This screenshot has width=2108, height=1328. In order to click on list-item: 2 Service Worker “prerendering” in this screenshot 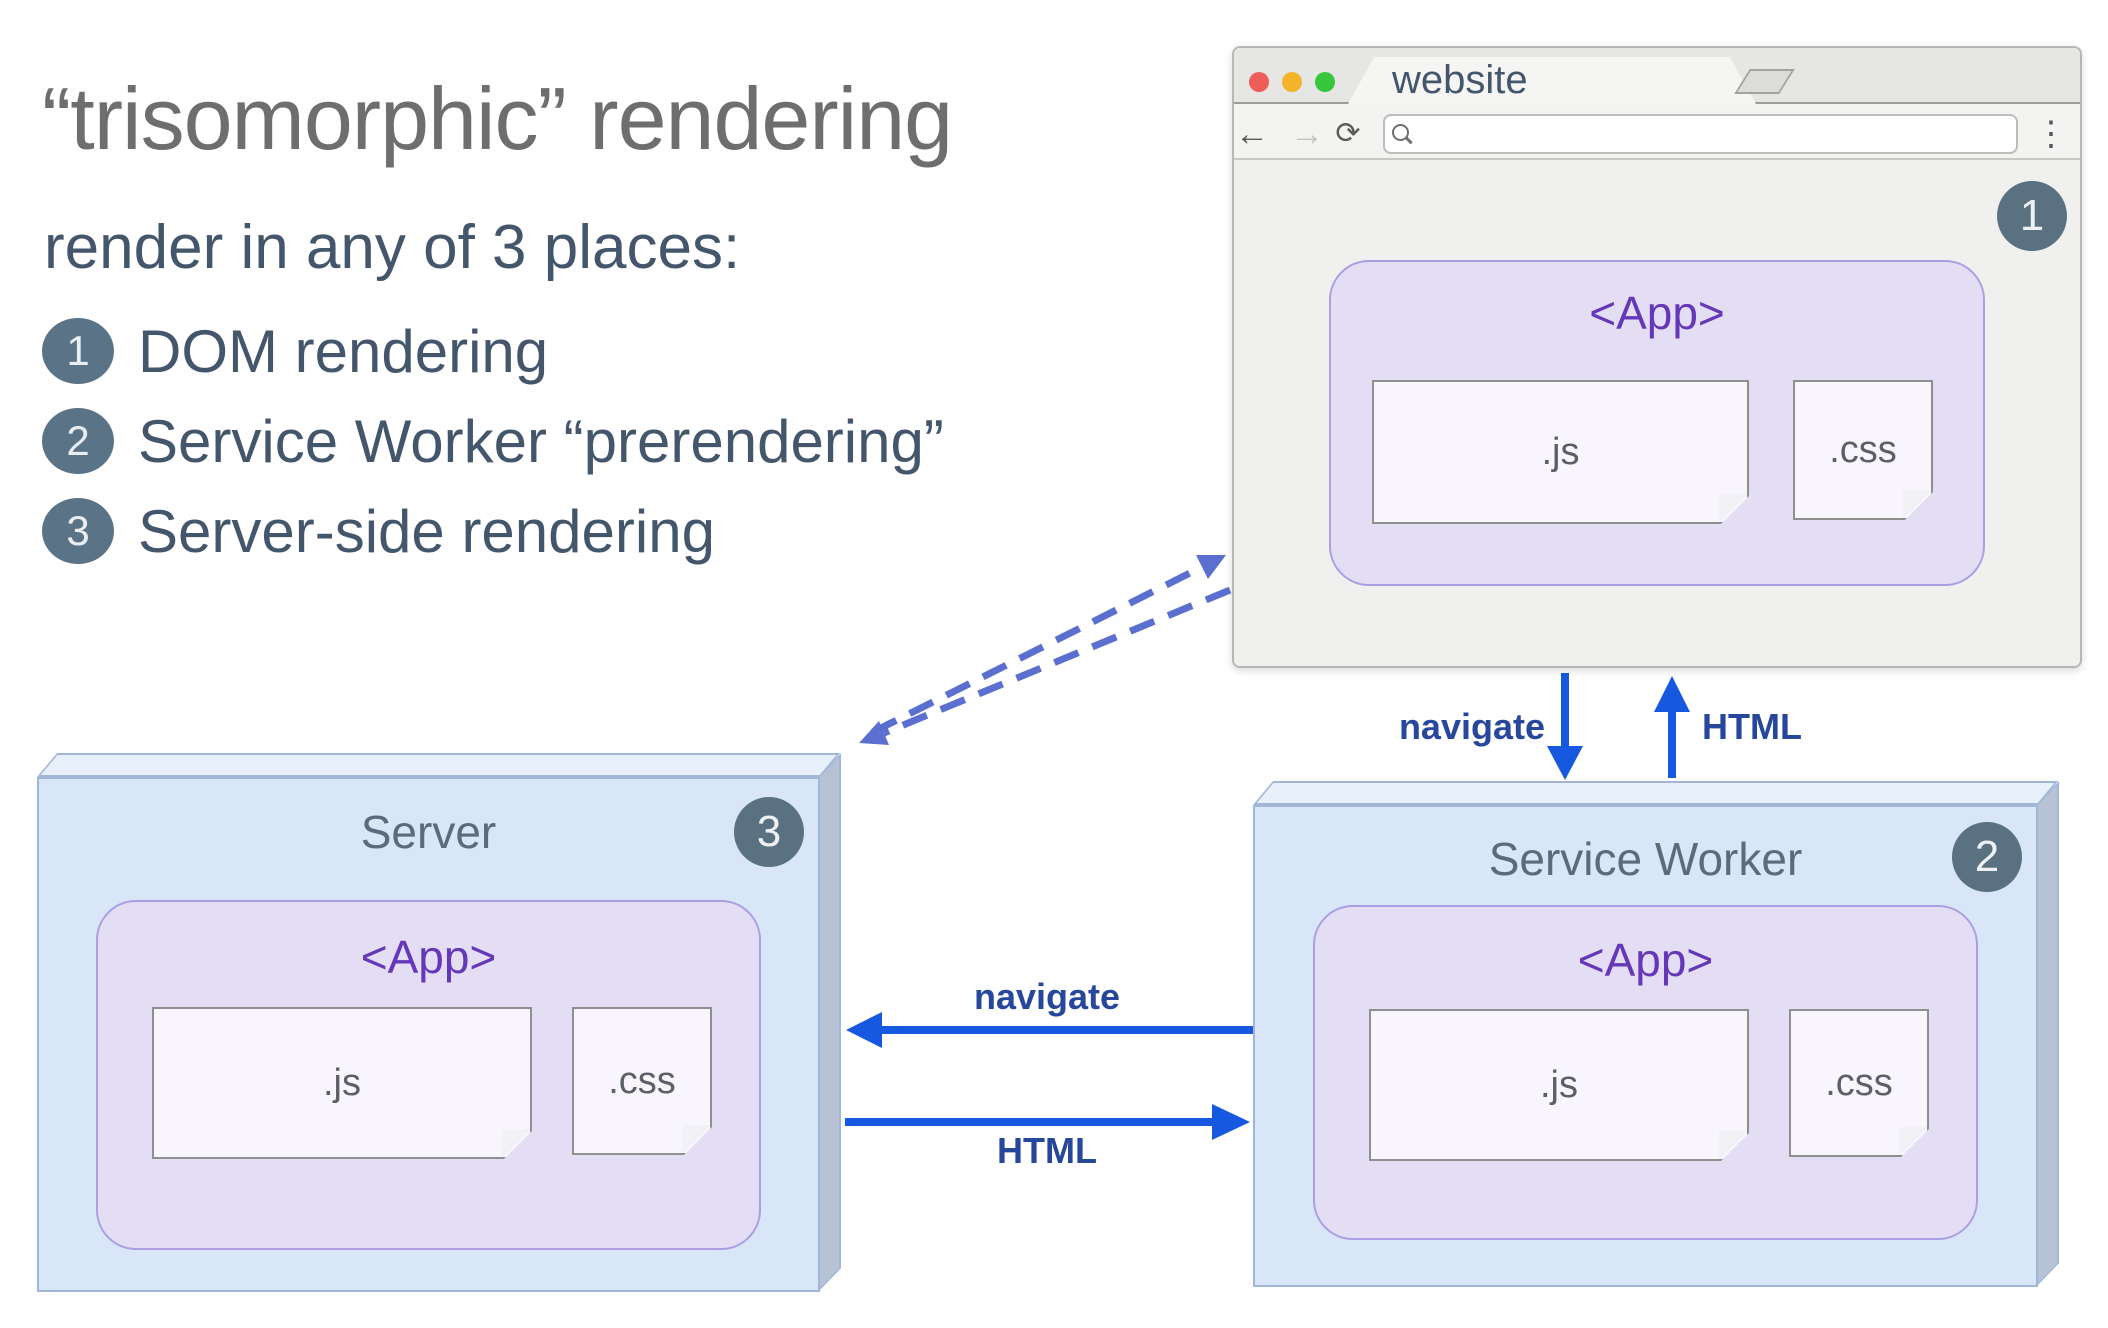, I will do `click(493, 441)`.